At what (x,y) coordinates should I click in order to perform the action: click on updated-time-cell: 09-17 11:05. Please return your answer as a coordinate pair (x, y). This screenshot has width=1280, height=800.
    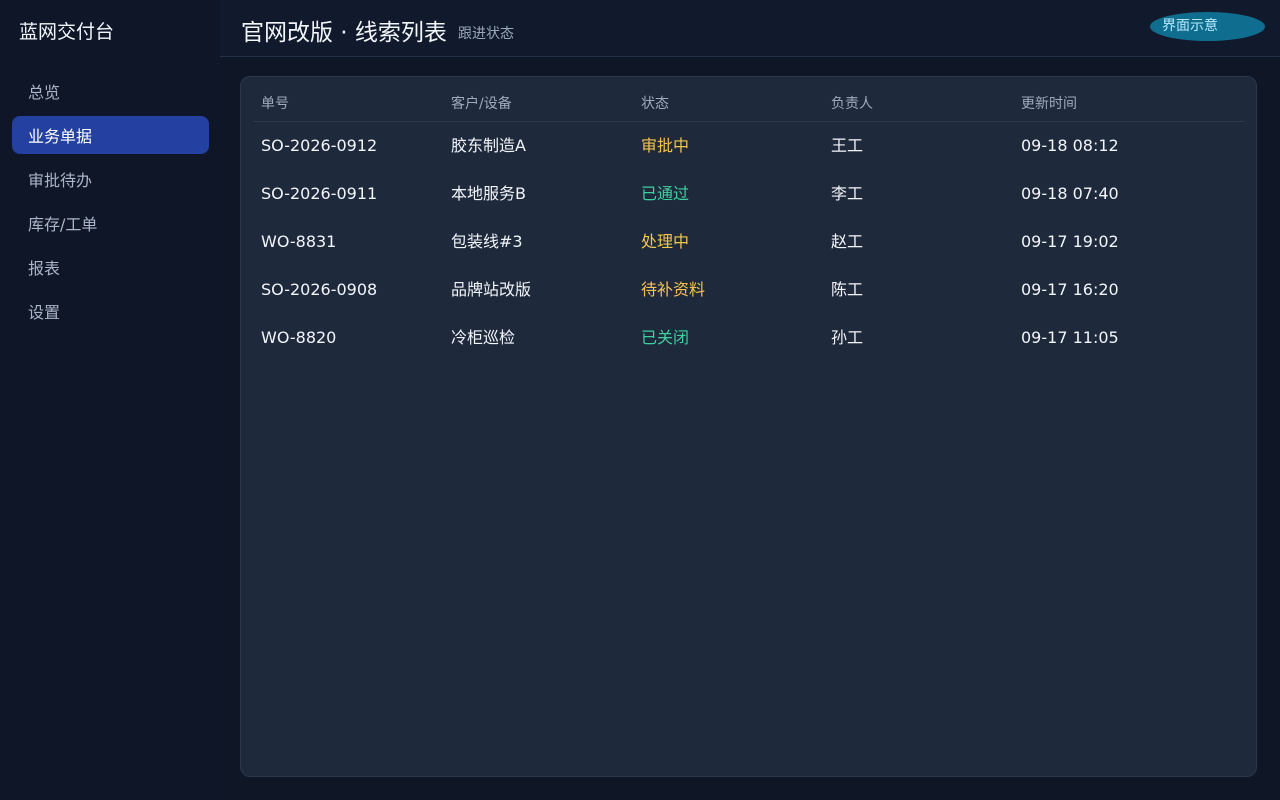
    Looking at the image, I should click on (1070, 337).